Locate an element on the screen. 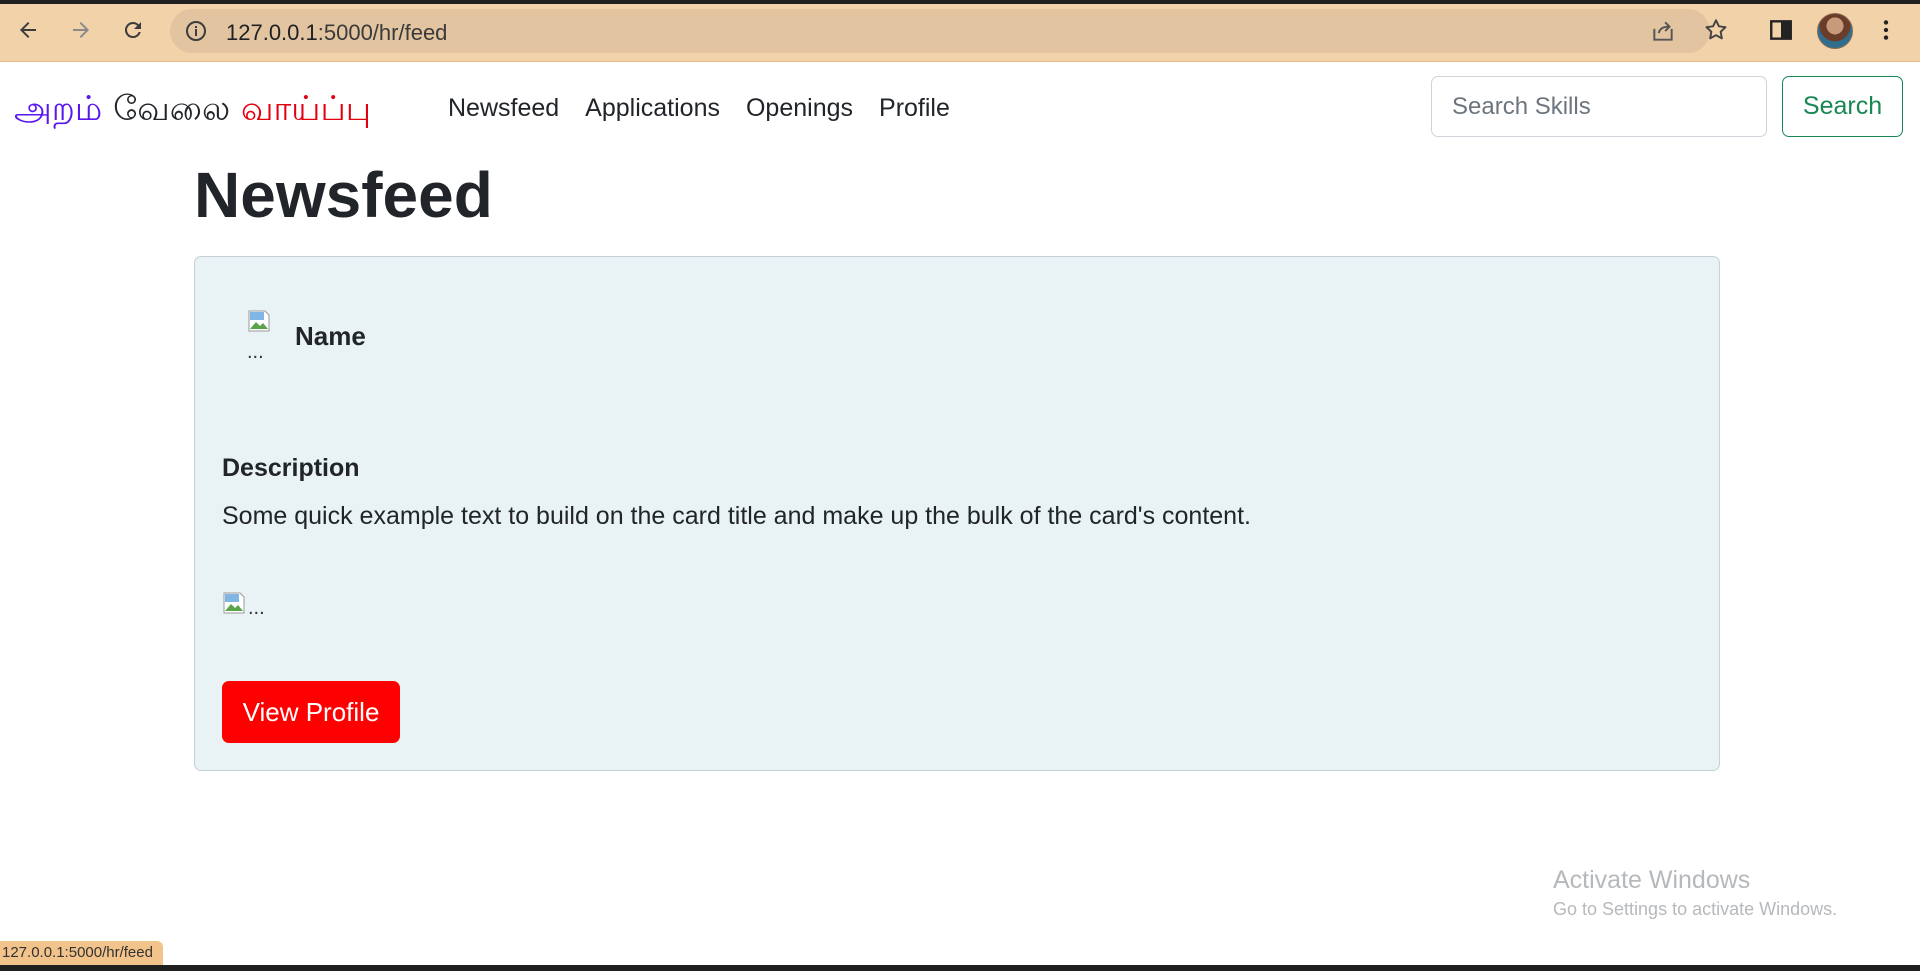  forward-button is located at coordinates (81, 30).